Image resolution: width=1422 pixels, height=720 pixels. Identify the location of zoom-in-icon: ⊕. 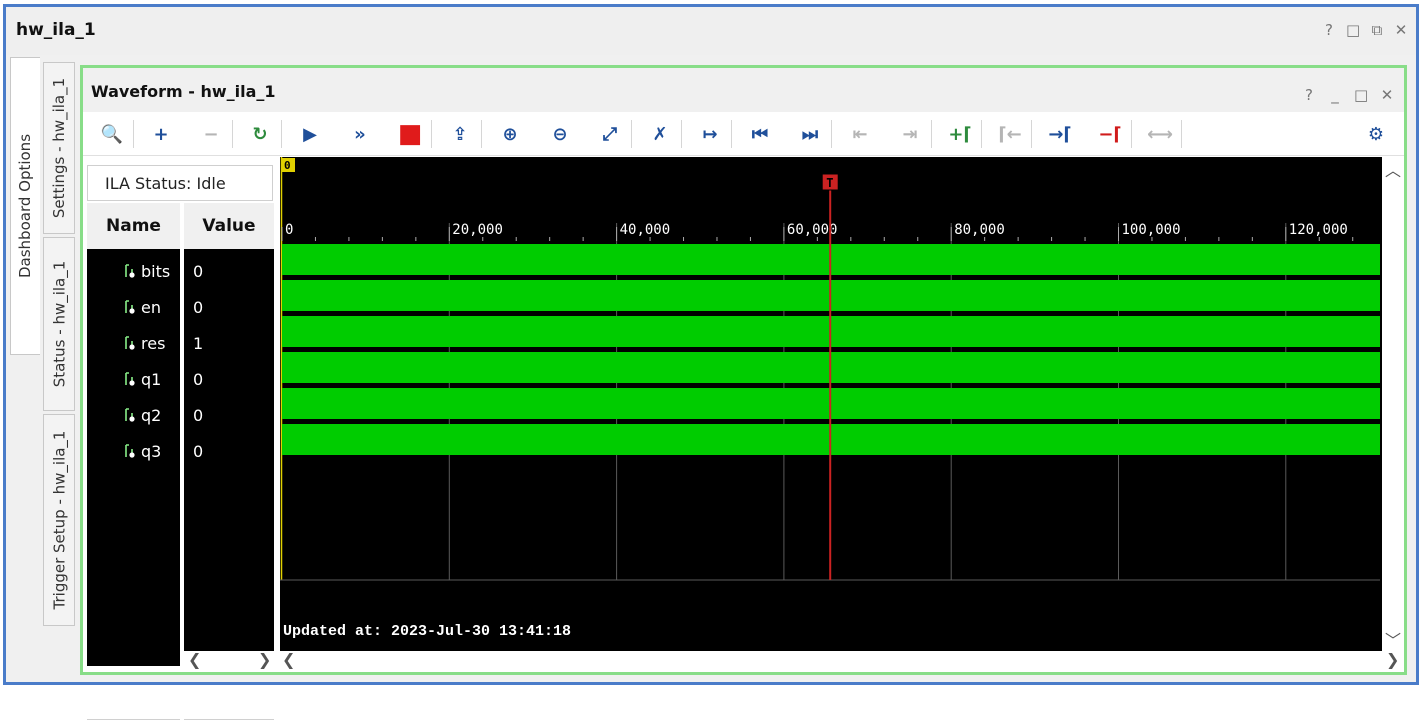
(510, 134).